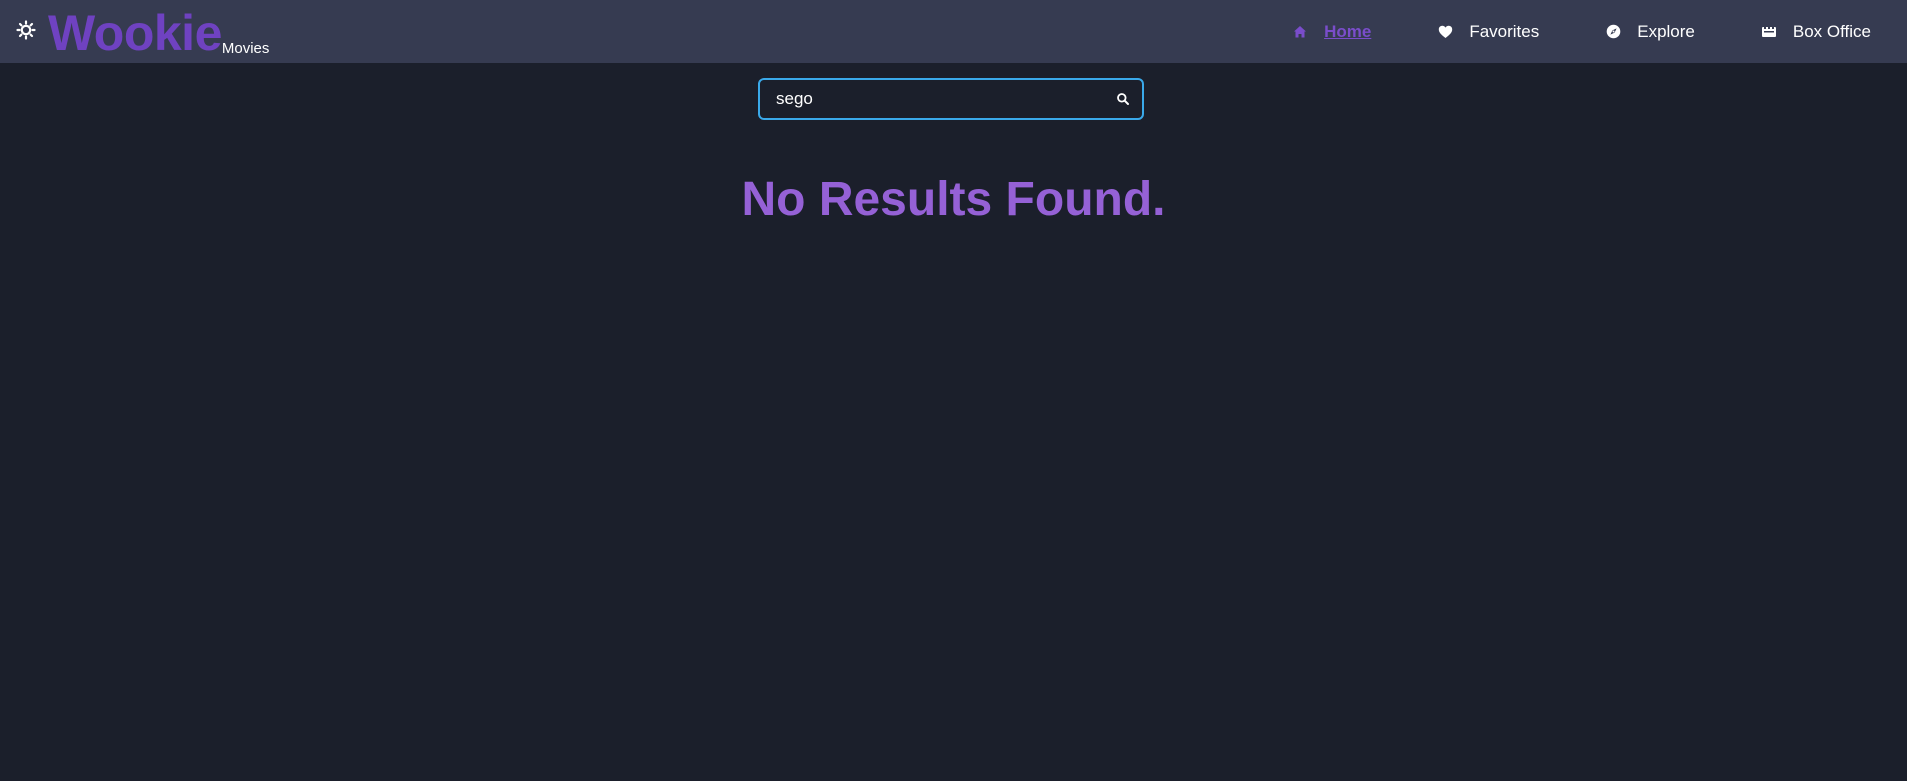 Image resolution: width=1907 pixels, height=781 pixels. I want to click on nav-item-label: Home, so click(1348, 31).